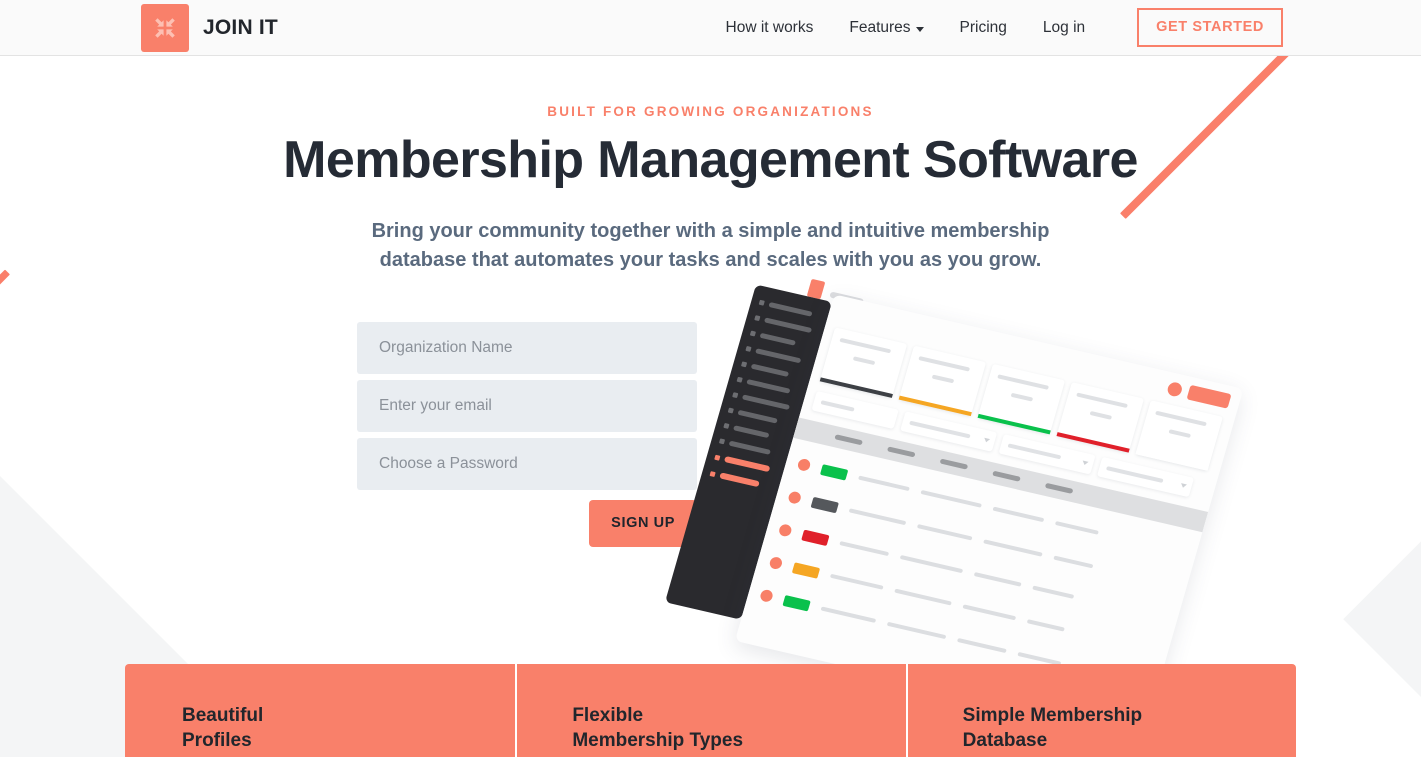  Describe the element at coordinates (223, 728) in the screenshot. I see `feature-title-1: Beautiful Profiles` at that location.